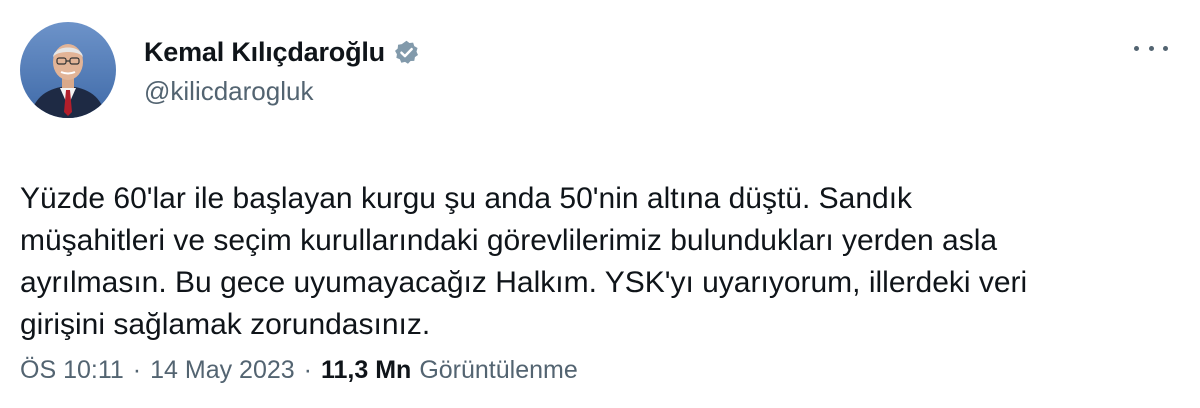  I want to click on author-handle: @kilicdarogluk, so click(282, 91).